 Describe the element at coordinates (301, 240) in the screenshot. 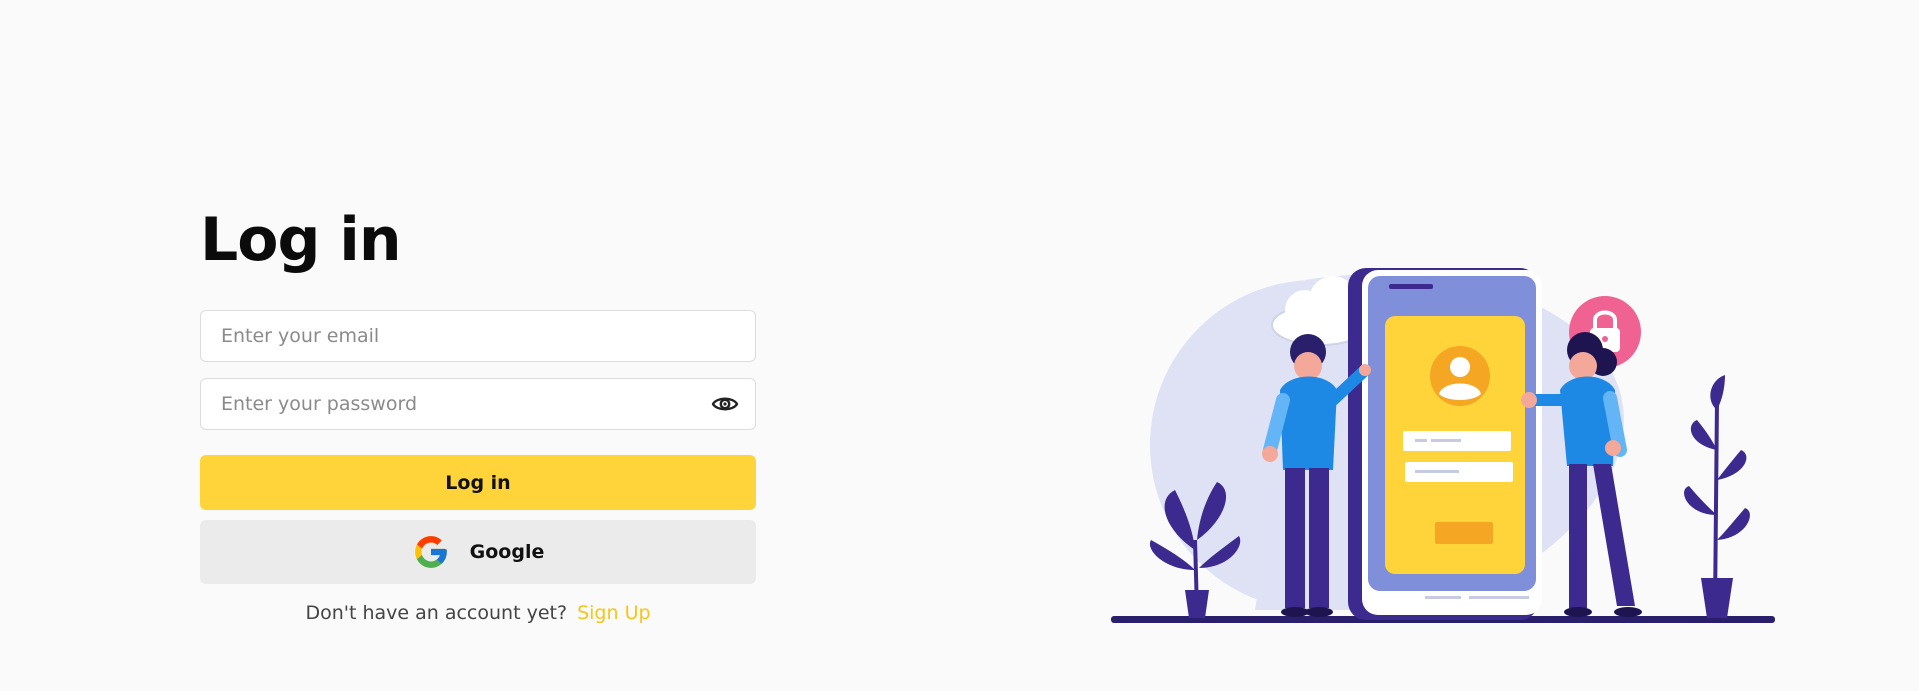

I see `page-title: Log in` at that location.